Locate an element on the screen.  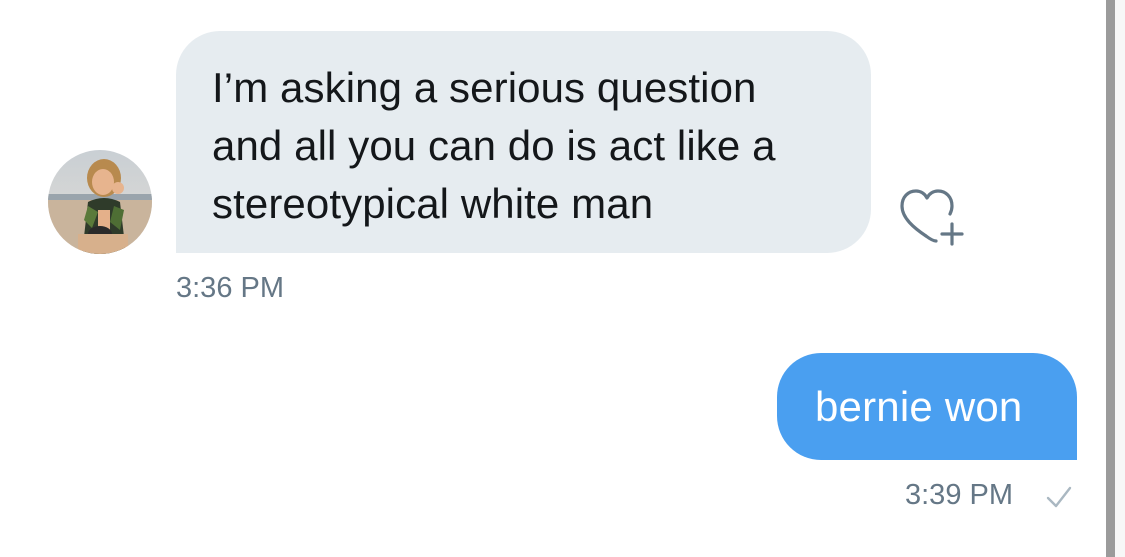
scrollbar is located at coordinates (1110, 278).